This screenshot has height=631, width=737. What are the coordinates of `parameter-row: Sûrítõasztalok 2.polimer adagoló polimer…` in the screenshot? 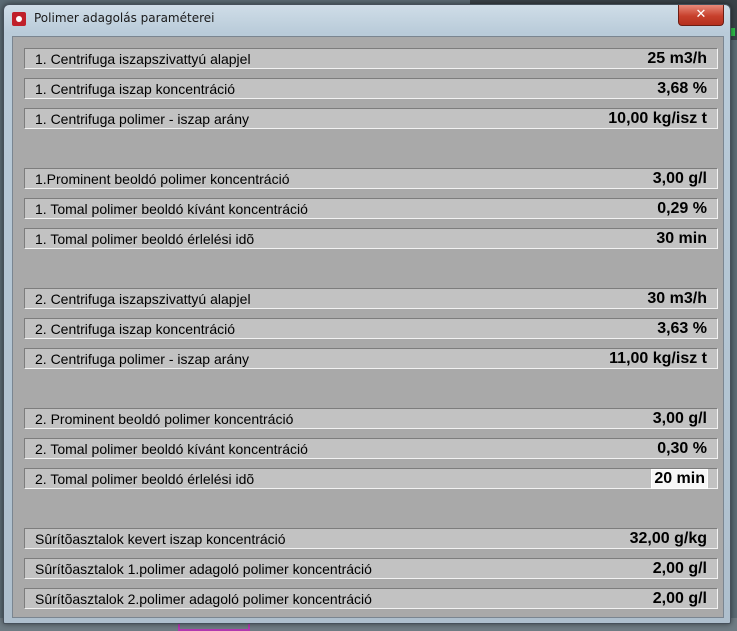 It's located at (371, 598).